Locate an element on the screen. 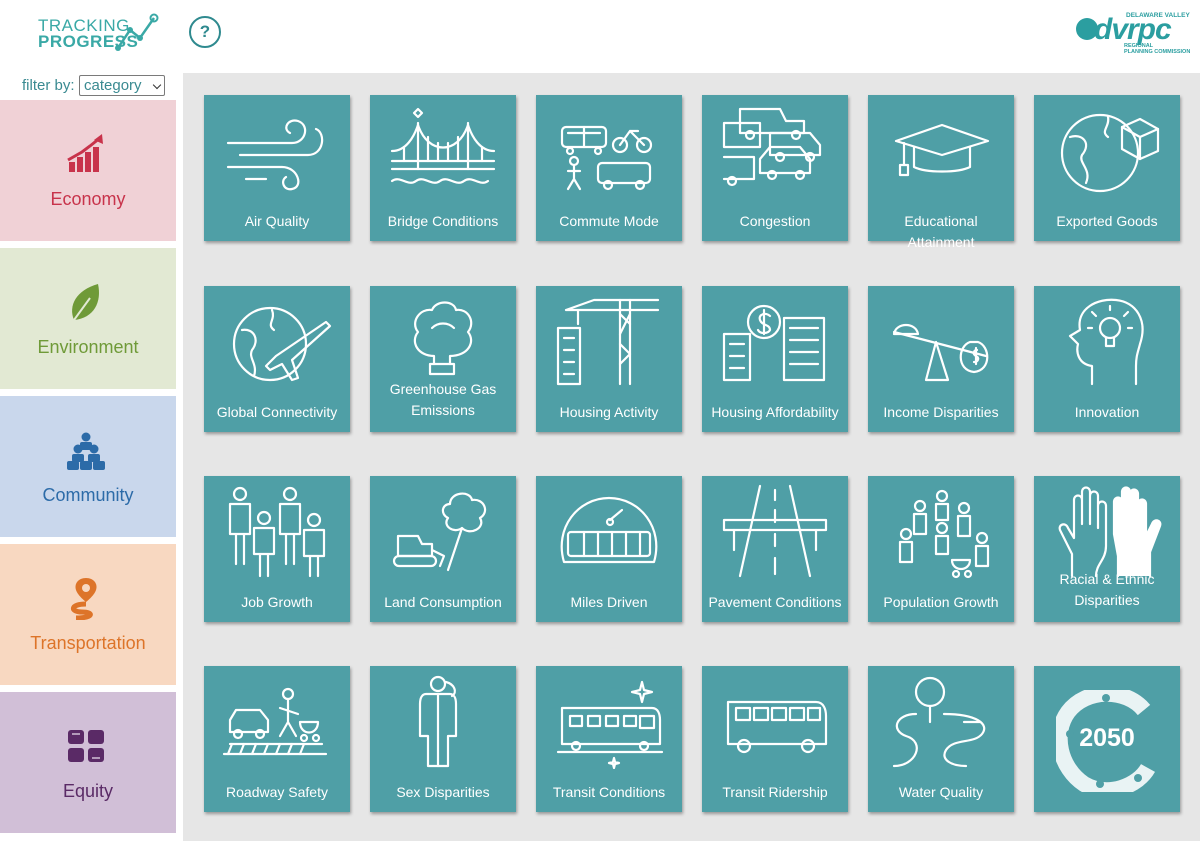 This screenshot has width=1200, height=841. smokestack-icon is located at coordinates (443, 338).